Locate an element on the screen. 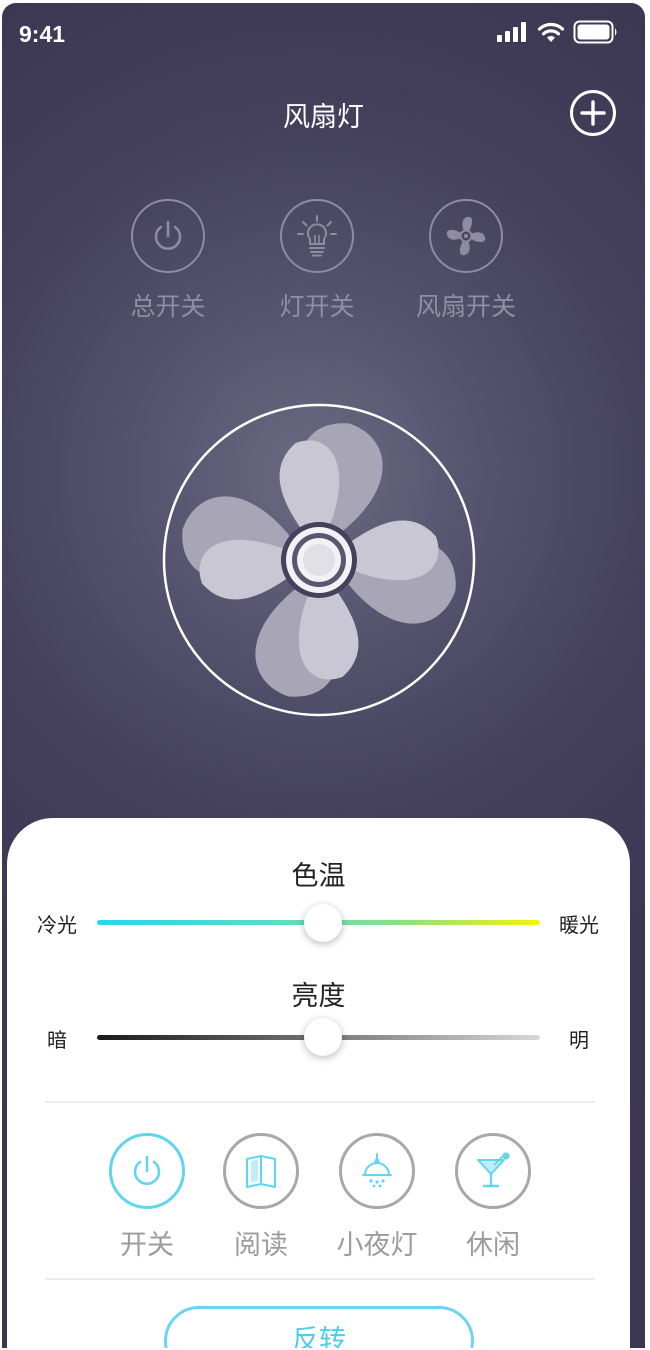  fan-switch-ring is located at coordinates (466, 236).